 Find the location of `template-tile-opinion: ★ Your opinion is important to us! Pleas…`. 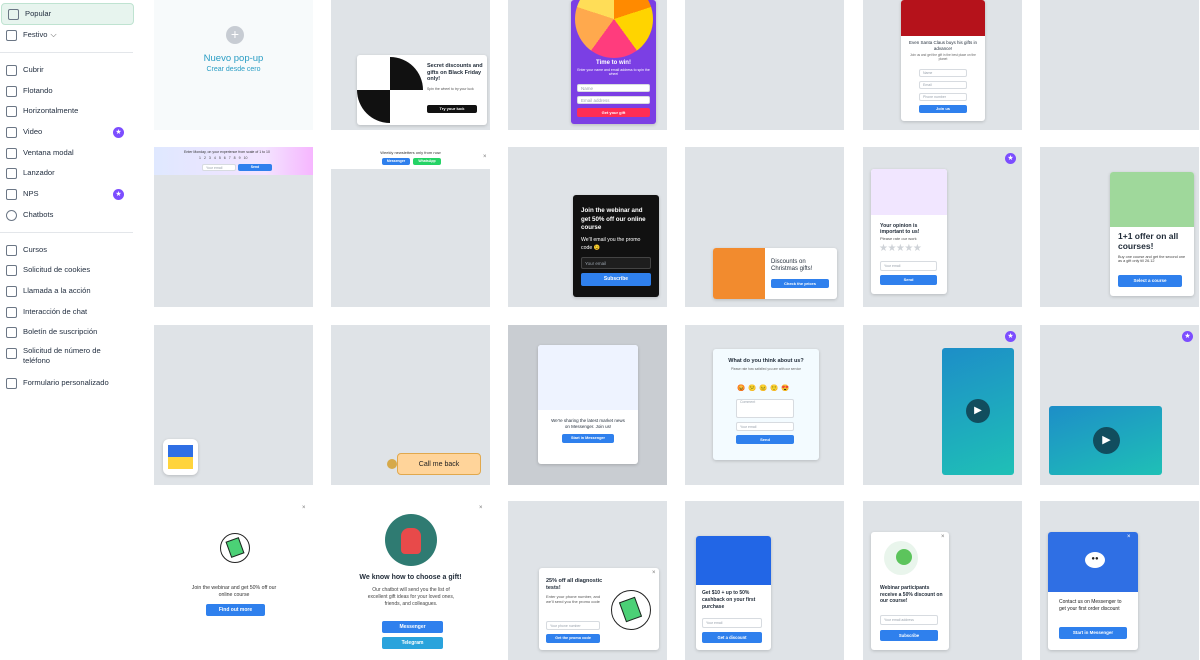

template-tile-opinion: ★ Your opinion is important to us! Pleas… is located at coordinates (942, 227).